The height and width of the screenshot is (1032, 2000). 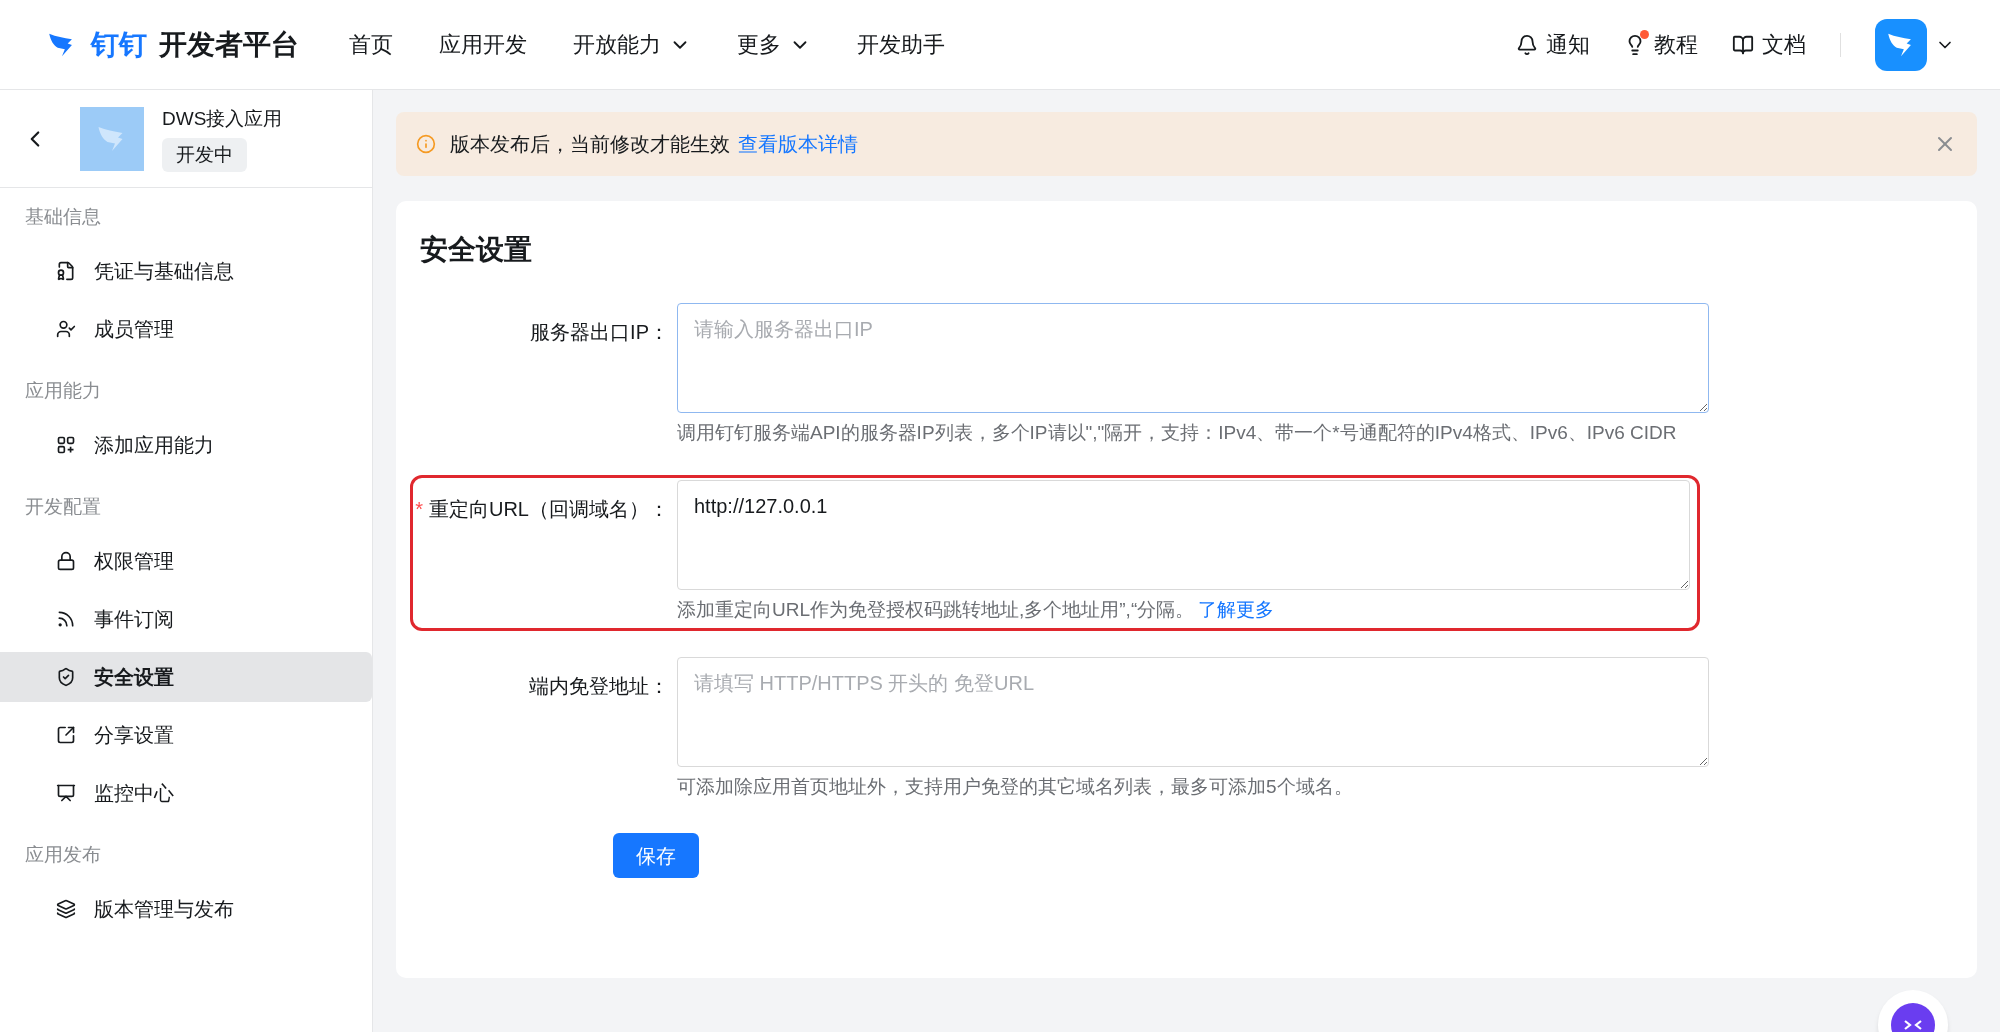 I want to click on shield-check-icon, so click(x=66, y=677).